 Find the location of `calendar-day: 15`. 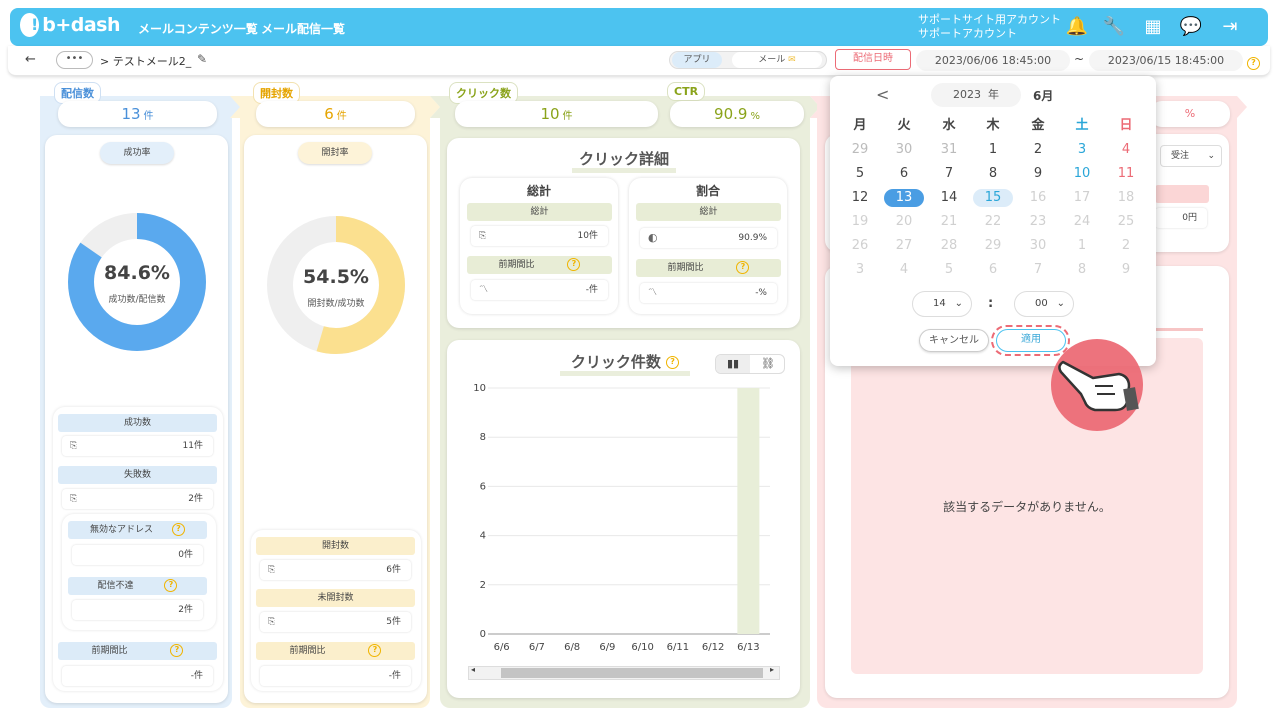

calendar-day: 15 is located at coordinates (993, 198).